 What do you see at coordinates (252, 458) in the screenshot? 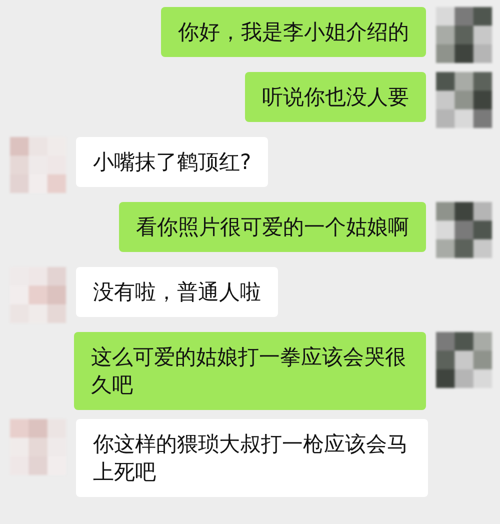
I see `message-bubble: 你这样的猥琐大叔打一枪应该会马上死吧` at bounding box center [252, 458].